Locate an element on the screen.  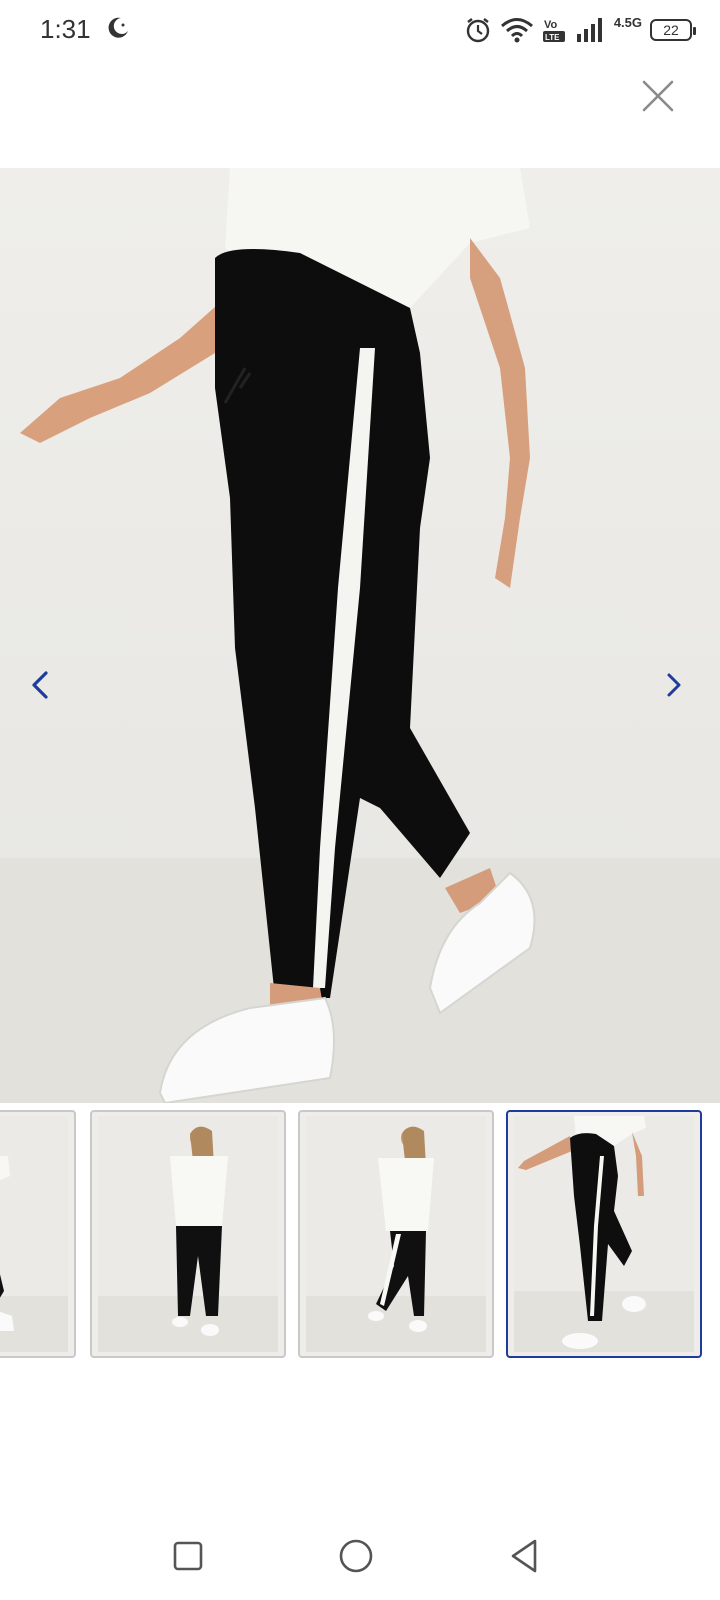
home-button is located at coordinates (356, 1556).